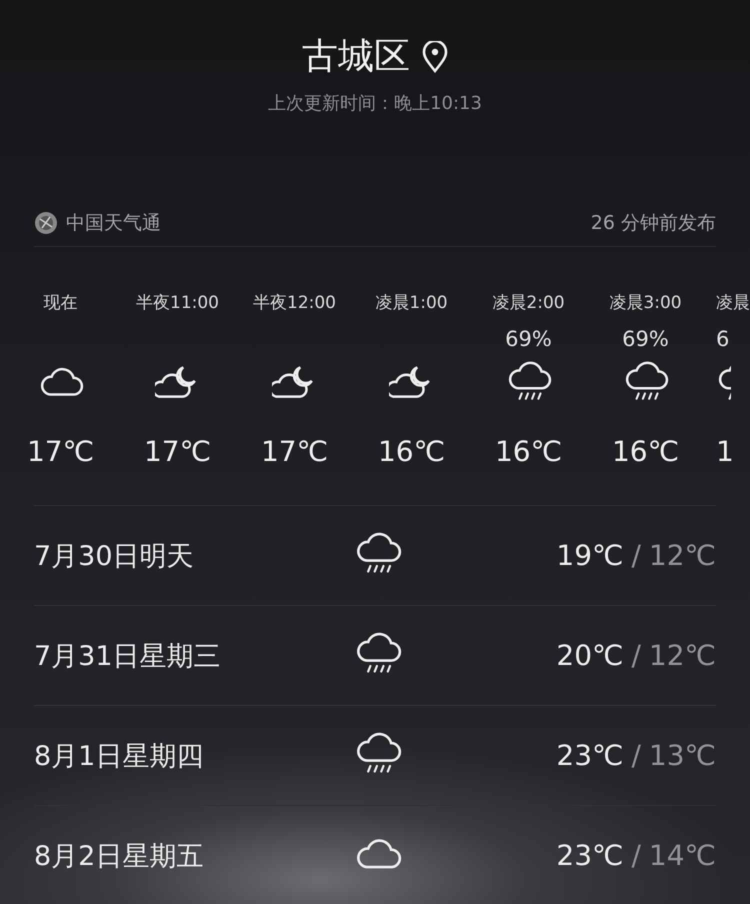 The height and width of the screenshot is (904, 750). Describe the element at coordinates (590, 555) in the screenshot. I see `high-temperature: 19℃` at that location.